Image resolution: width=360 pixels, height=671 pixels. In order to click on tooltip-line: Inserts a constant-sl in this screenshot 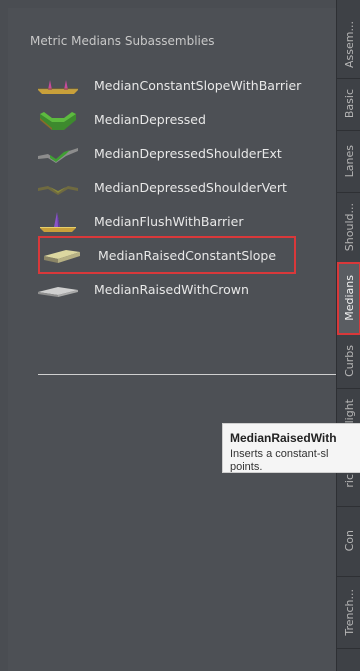, I will do `click(279, 454)`.